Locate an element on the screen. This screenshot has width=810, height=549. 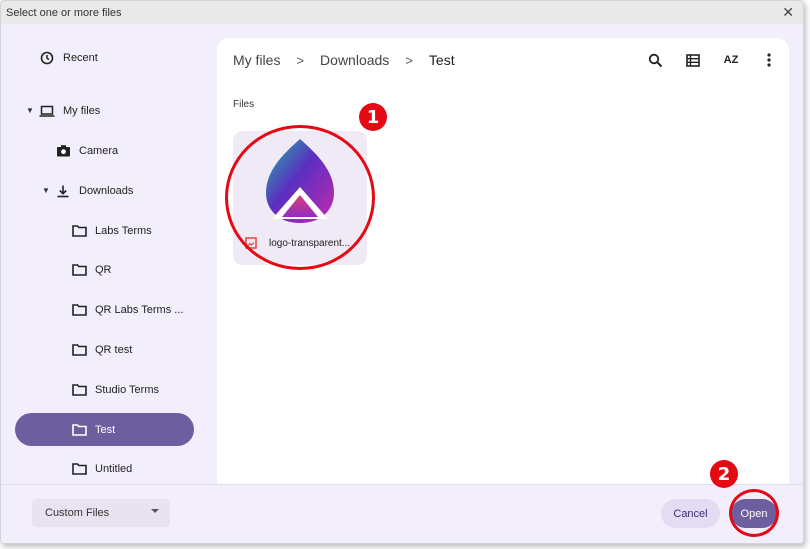
sidebar-item-my-files: ▼ My files is located at coordinates (62, 110).